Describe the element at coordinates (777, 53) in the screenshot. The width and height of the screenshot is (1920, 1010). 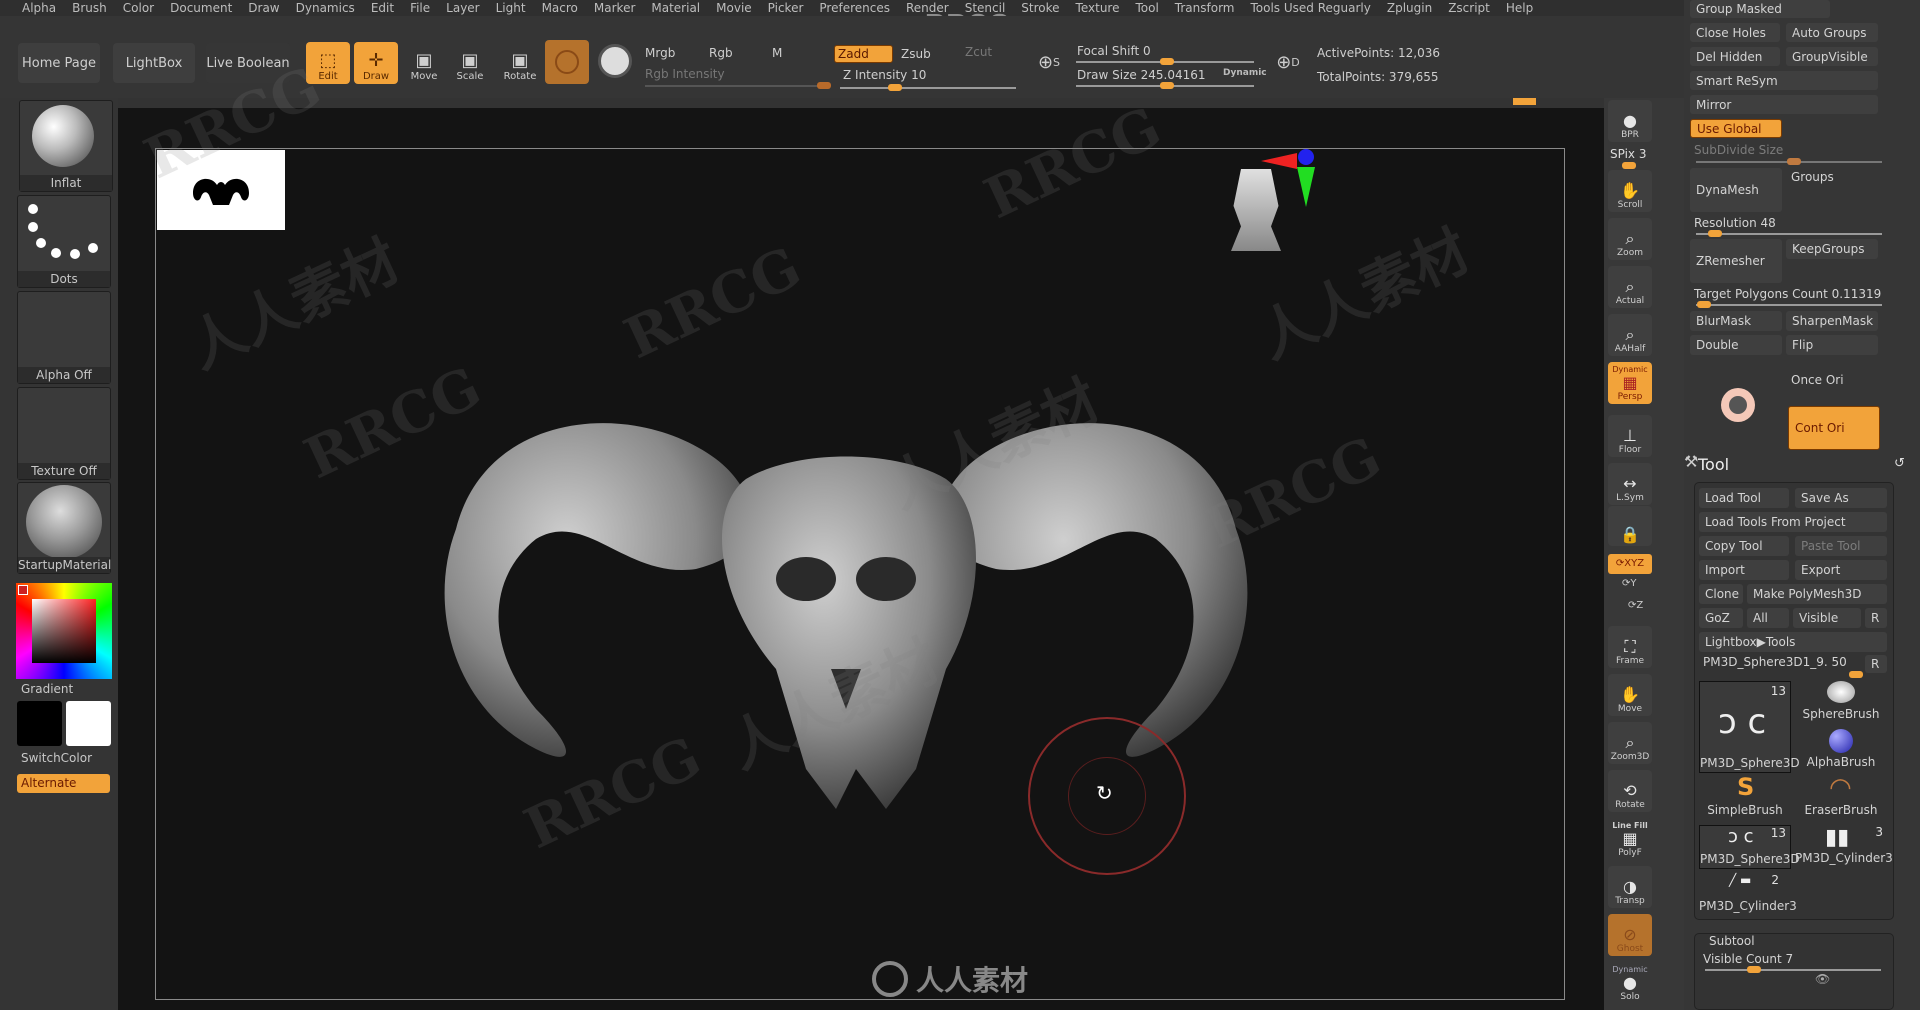
I see `m-button: M` at that location.